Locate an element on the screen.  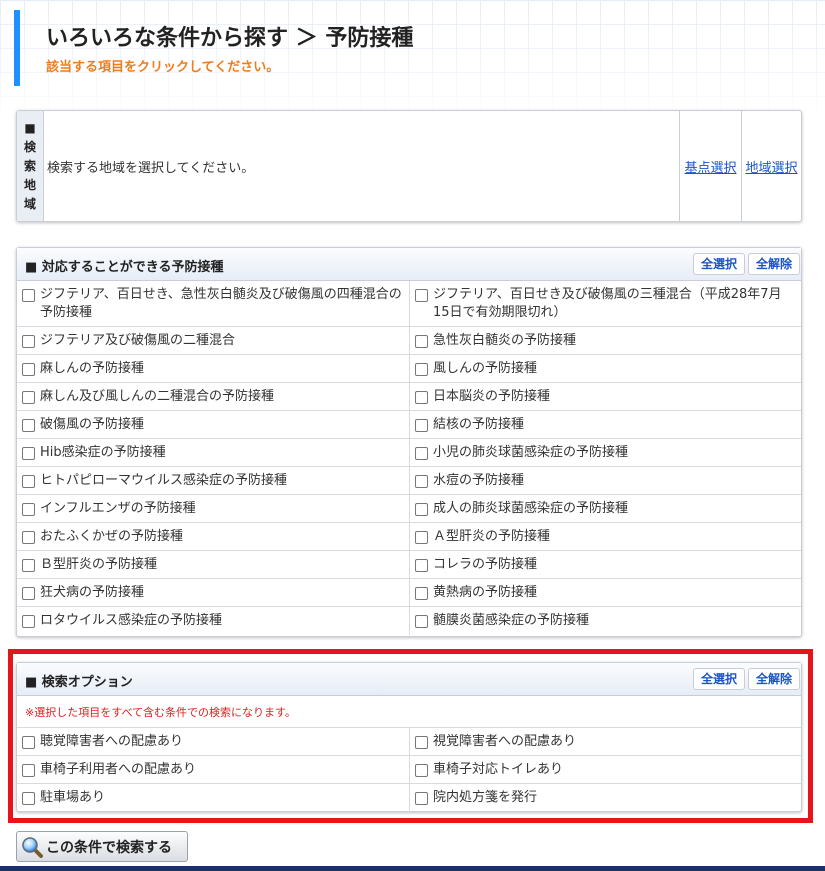
page-subtitle: 該当する項目をクリックしてください。 is located at coordinates (163, 67).